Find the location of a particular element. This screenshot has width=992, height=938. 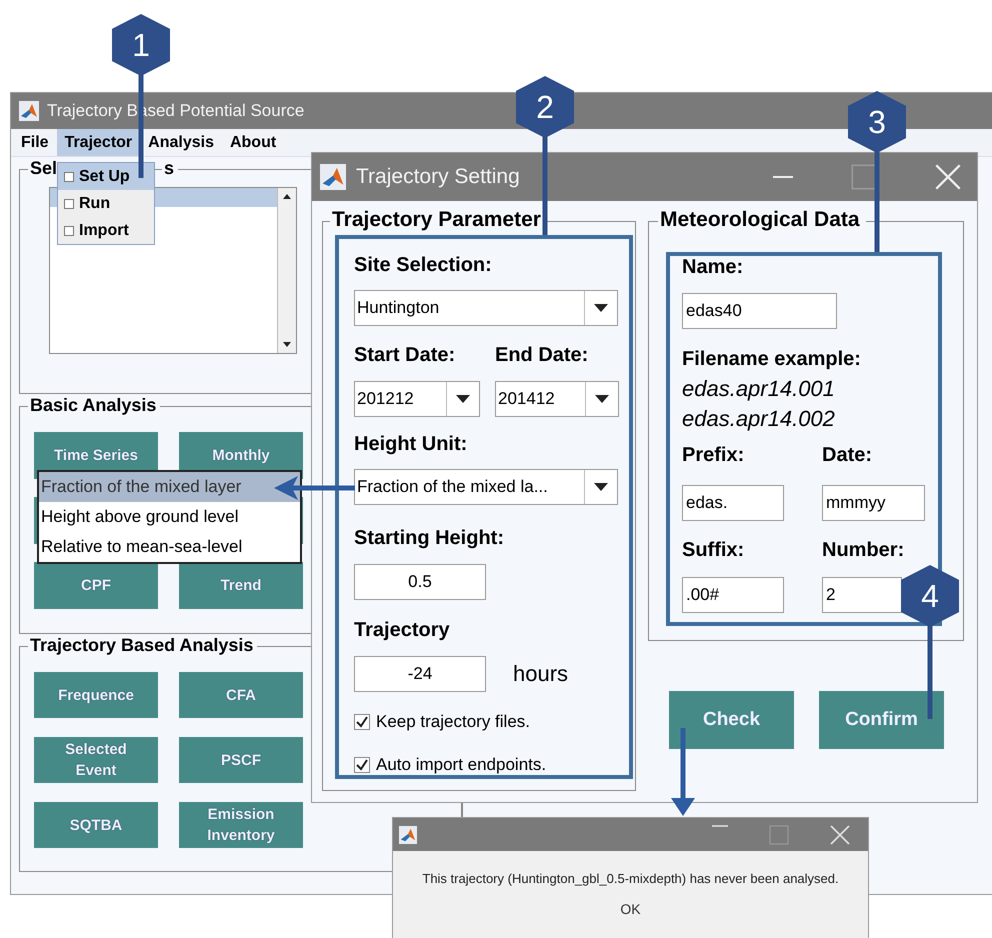

checkbox-label: Auto import endpoints. is located at coordinates (461, 765).